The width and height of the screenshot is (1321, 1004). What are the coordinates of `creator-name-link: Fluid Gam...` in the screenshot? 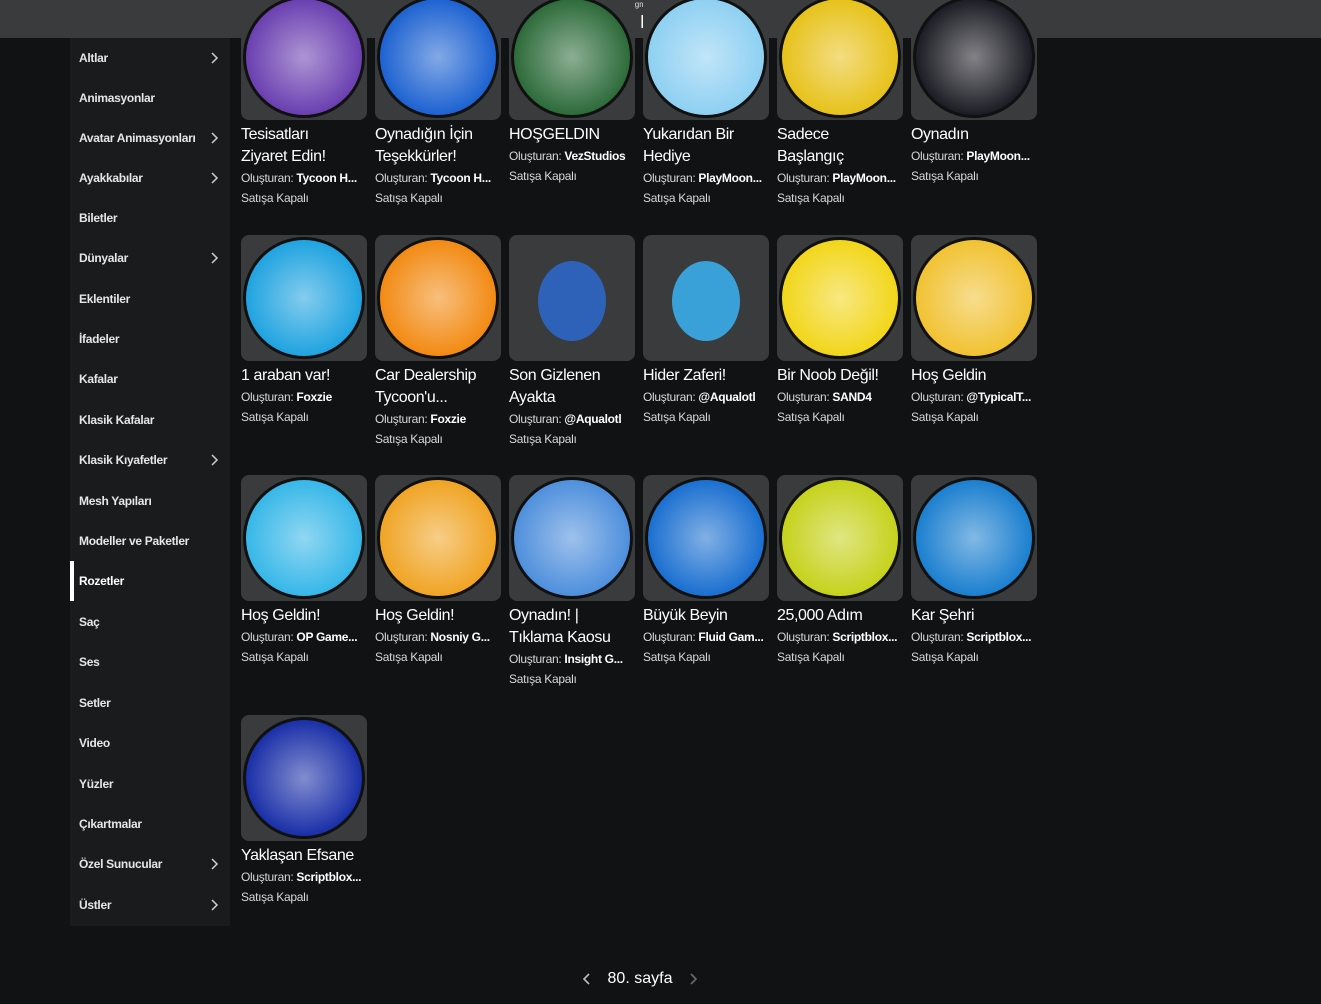 It's located at (730, 637).